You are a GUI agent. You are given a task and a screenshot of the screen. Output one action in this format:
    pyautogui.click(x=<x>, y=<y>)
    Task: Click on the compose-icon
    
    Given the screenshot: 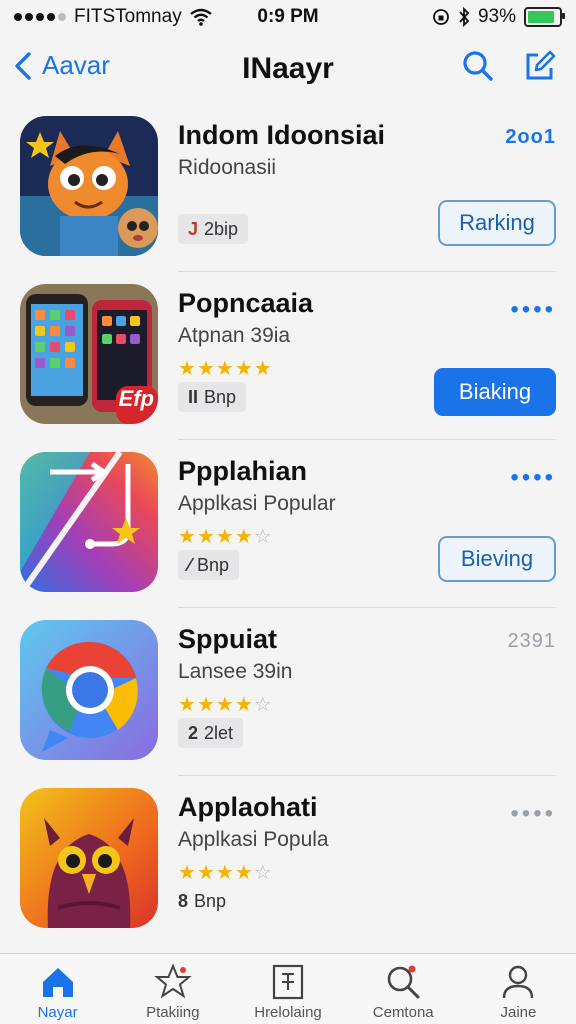 What is the action you would take?
    pyautogui.click(x=540, y=66)
    